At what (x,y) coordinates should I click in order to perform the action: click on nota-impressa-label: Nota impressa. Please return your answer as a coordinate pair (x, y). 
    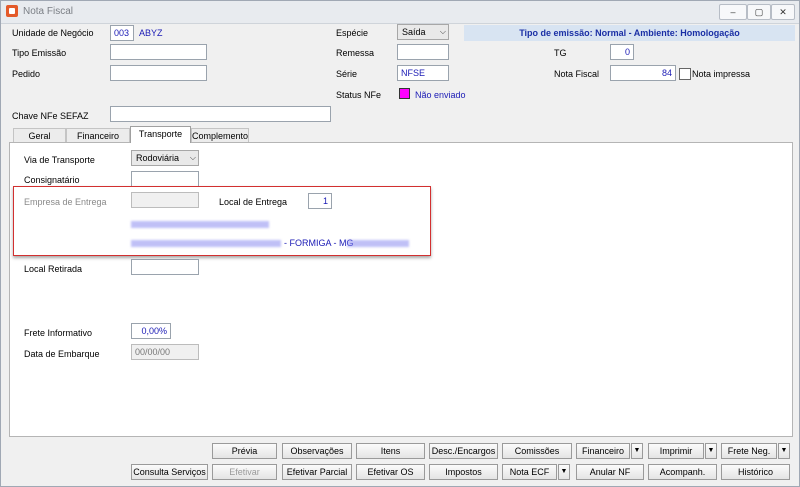
    Looking at the image, I should click on (721, 74).